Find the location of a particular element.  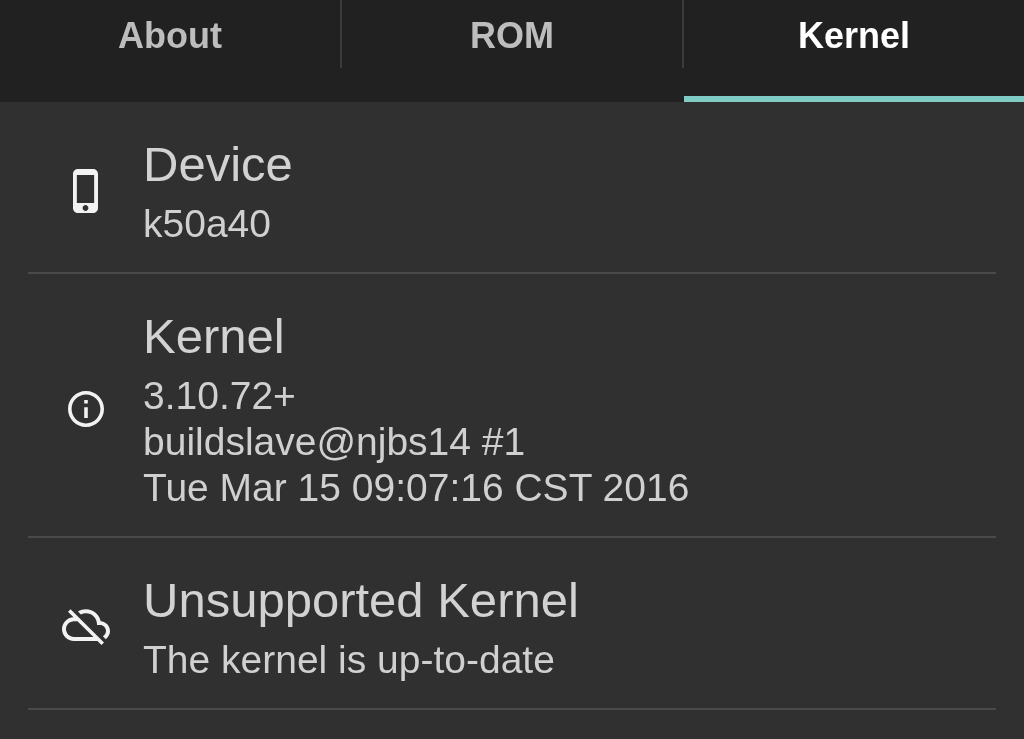

item-title: Unsupported Kernel is located at coordinates (361, 600).